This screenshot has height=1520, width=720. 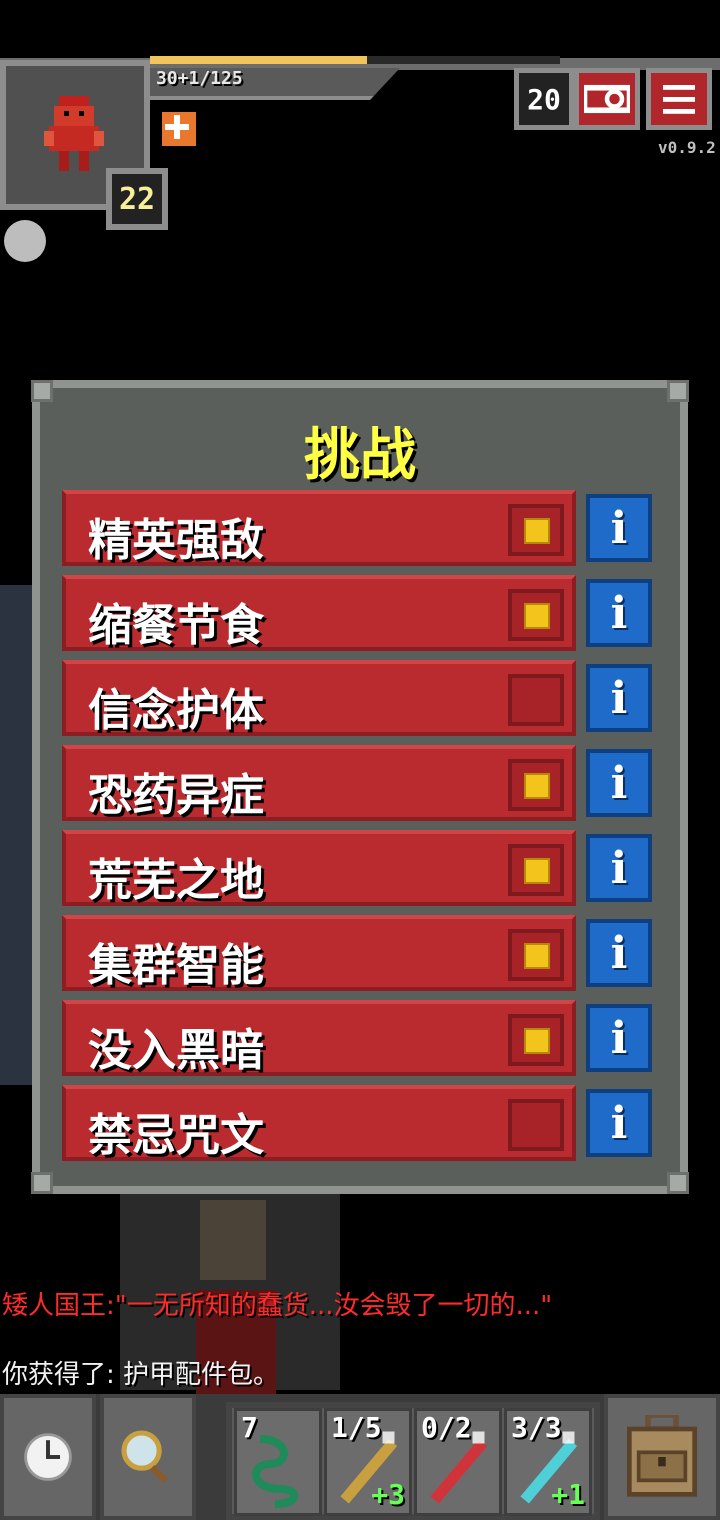 I want to click on challenge-label: 没入黑暗, so click(x=176, y=1050).